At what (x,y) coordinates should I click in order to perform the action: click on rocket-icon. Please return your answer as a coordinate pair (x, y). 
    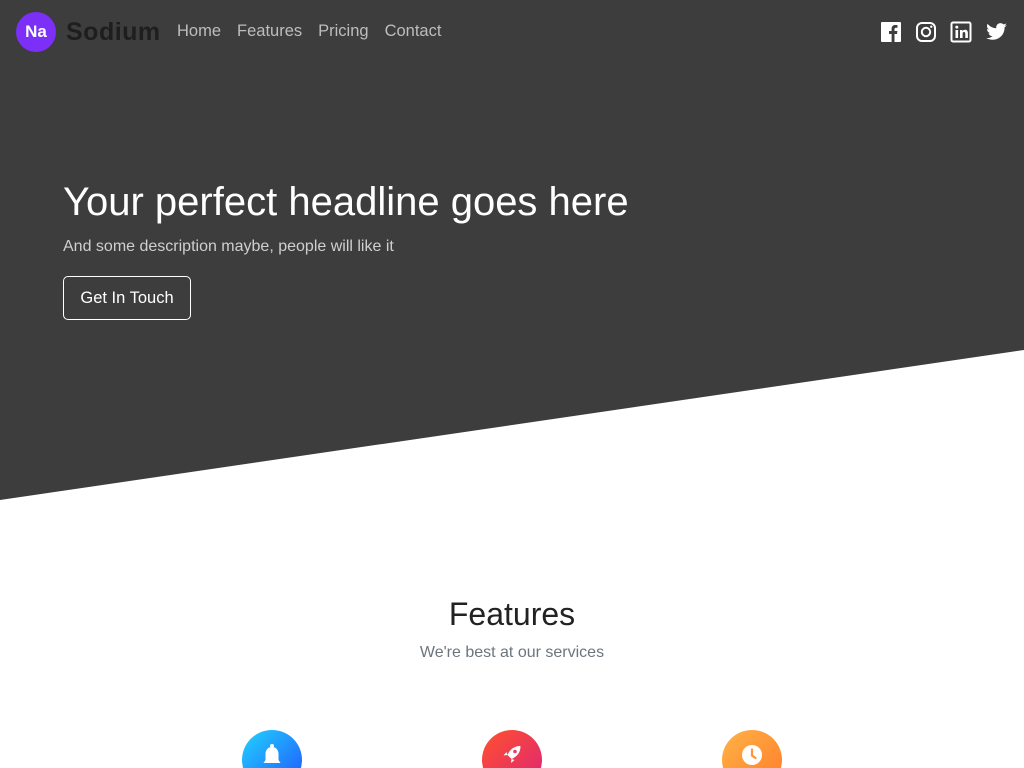
    Looking at the image, I should click on (512, 754).